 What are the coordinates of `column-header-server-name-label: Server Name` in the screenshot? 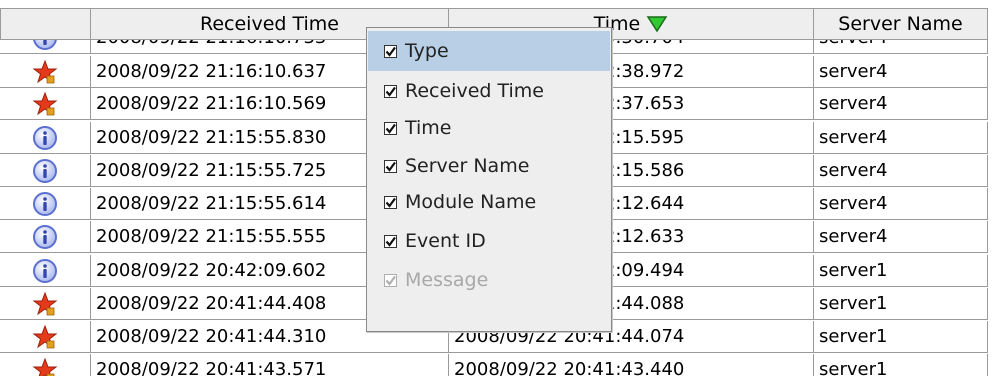 It's located at (900, 24).